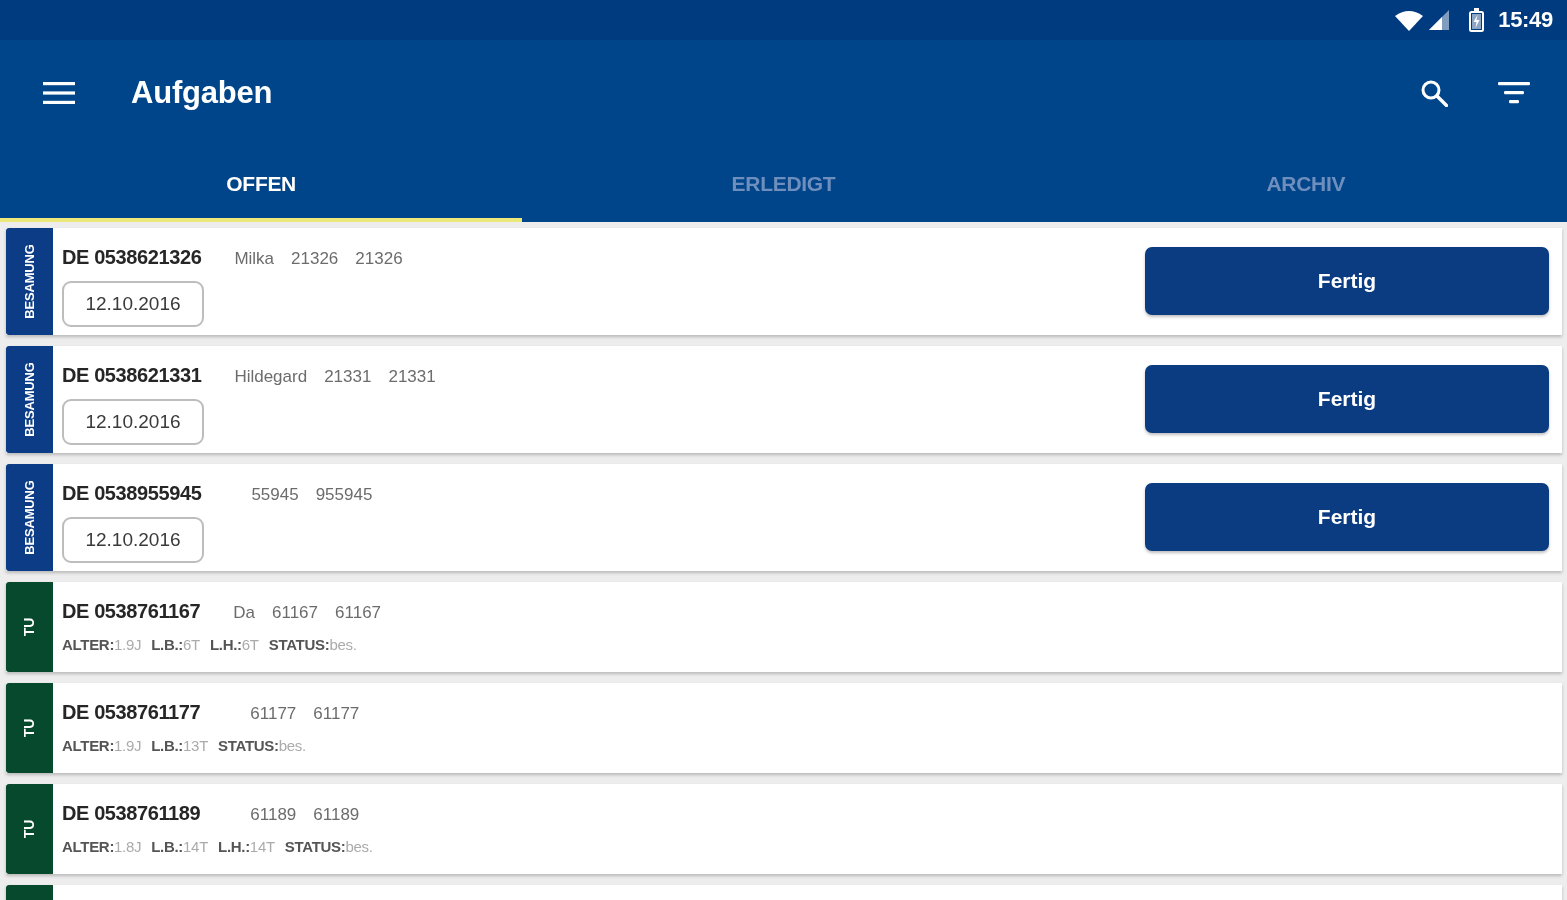 Image resolution: width=1567 pixels, height=900 pixels. What do you see at coordinates (234, 644) in the screenshot?
I see `detail-text: L.H.:6T` at bounding box center [234, 644].